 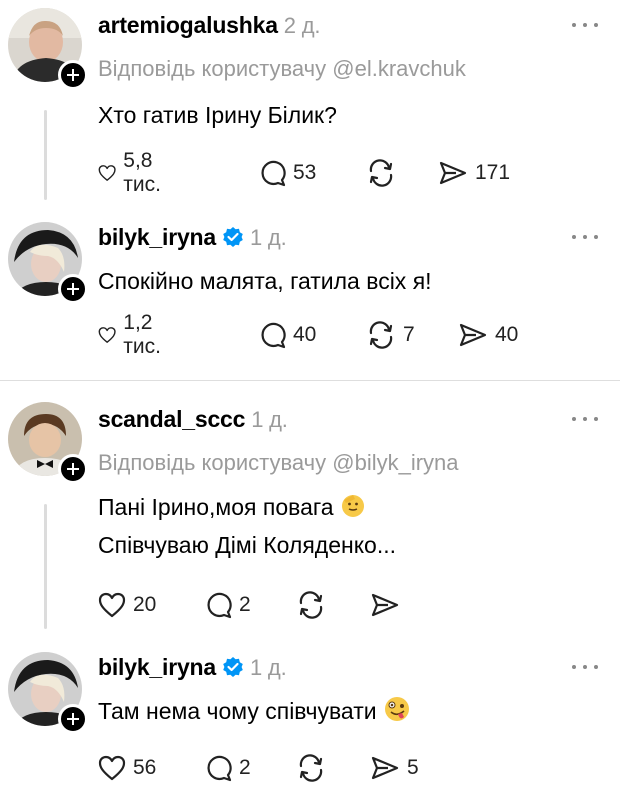 I want to click on post-text: Там нема чому співчувати, so click(x=254, y=711).